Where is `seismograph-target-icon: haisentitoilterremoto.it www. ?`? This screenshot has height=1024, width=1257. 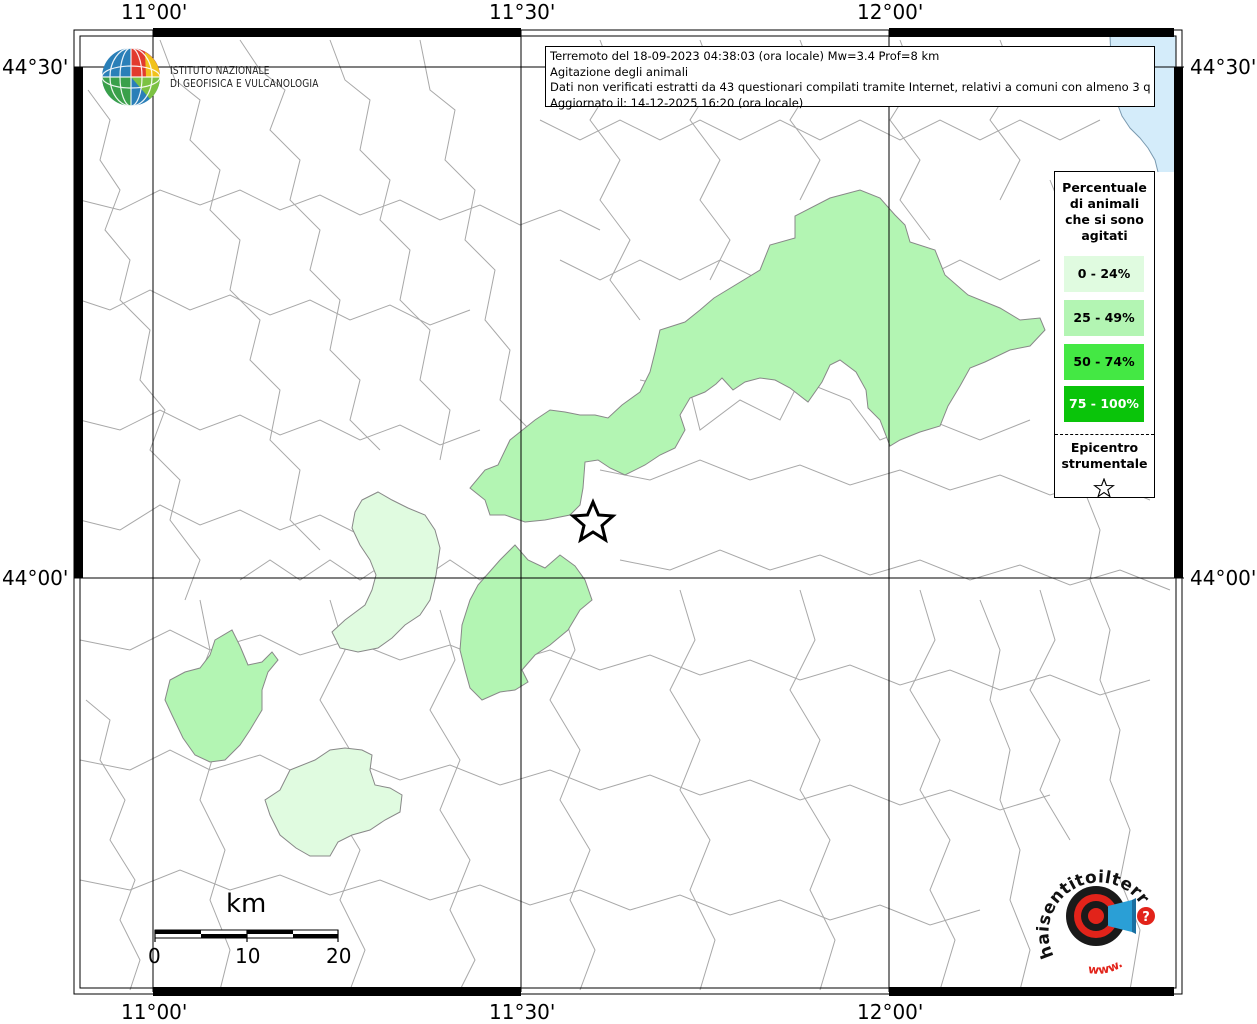 seismograph-target-icon: haisentitoilterremoto.it www. ? is located at coordinates (1095, 916).